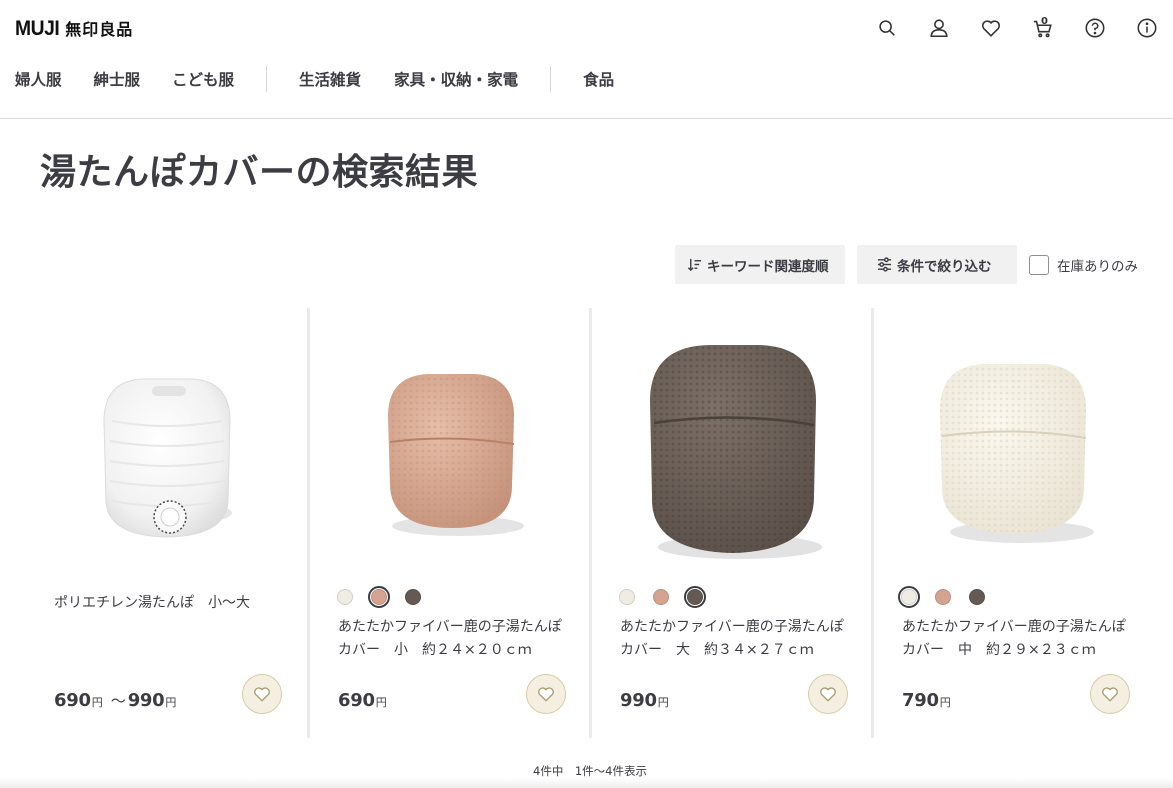 The width and height of the screenshot is (1173, 788). What do you see at coordinates (330, 79) in the screenshot?
I see `nav-household: 生活雑貨` at bounding box center [330, 79].